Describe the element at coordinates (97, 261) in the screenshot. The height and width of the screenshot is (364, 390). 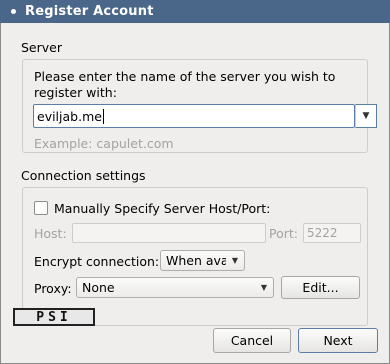
I see `encrypt-label: Encrypt connection:` at that location.